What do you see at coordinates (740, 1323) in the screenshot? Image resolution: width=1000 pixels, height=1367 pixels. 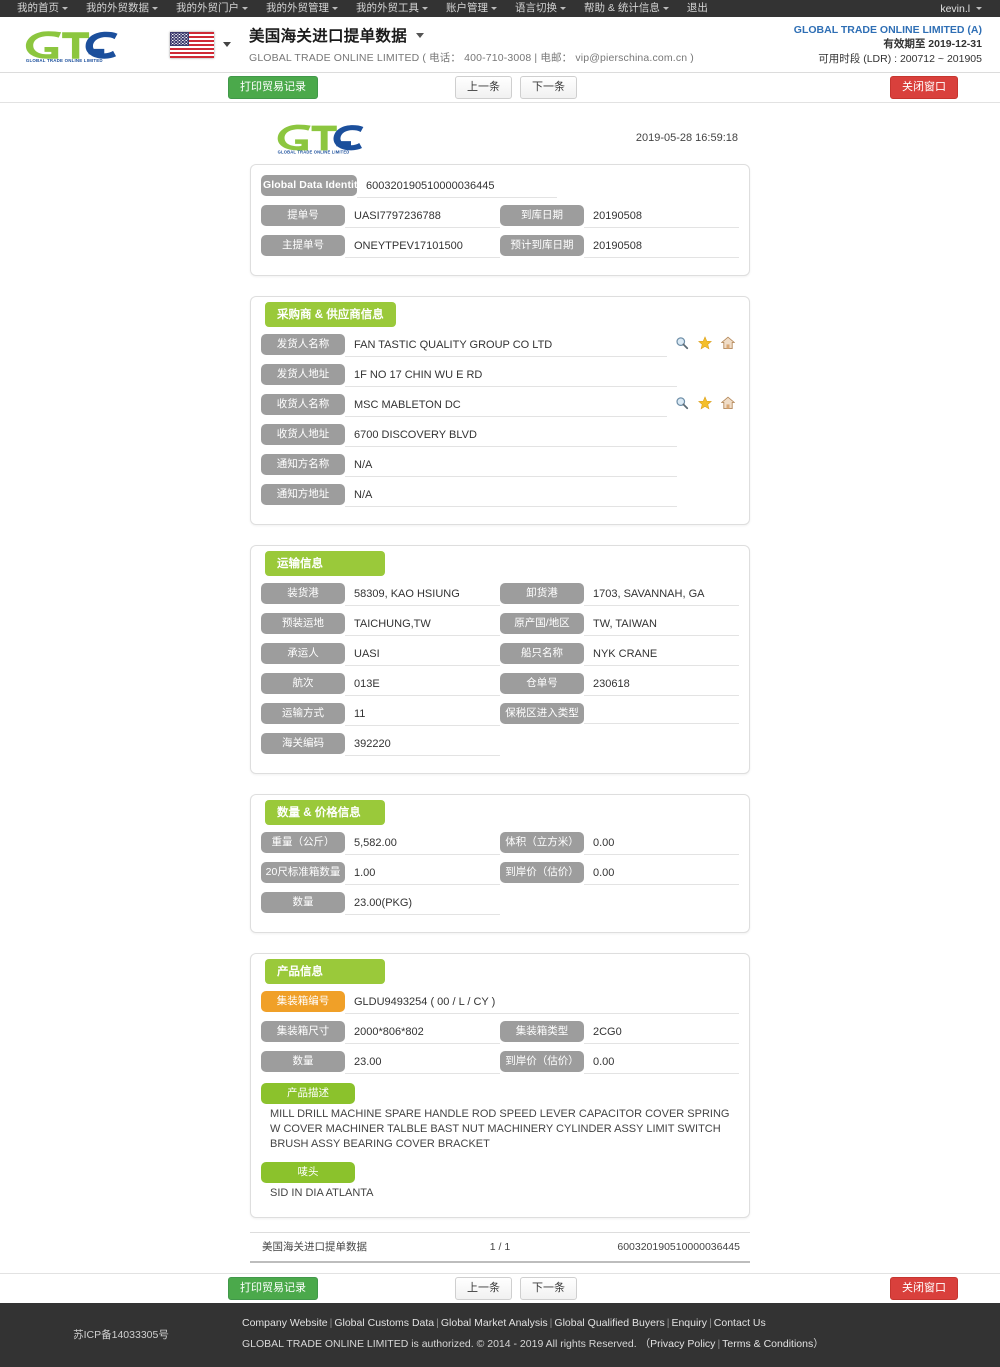 I see `footer-link-5: Contact Us` at bounding box center [740, 1323].